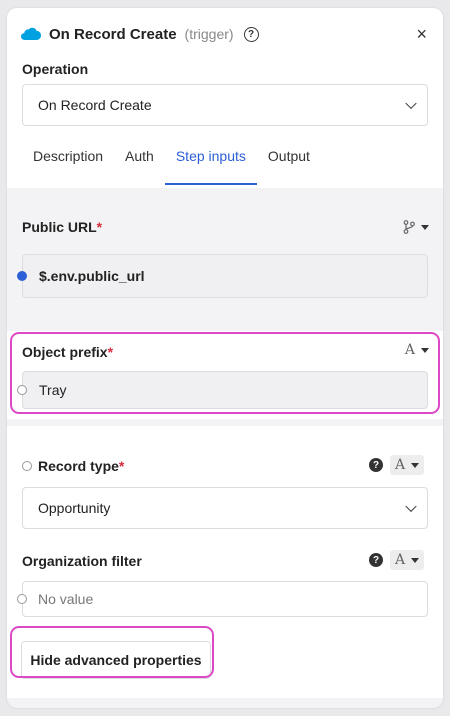 The width and height of the screenshot is (450, 716). What do you see at coordinates (225, 599) in the screenshot?
I see `organization-filter-field: No value` at bounding box center [225, 599].